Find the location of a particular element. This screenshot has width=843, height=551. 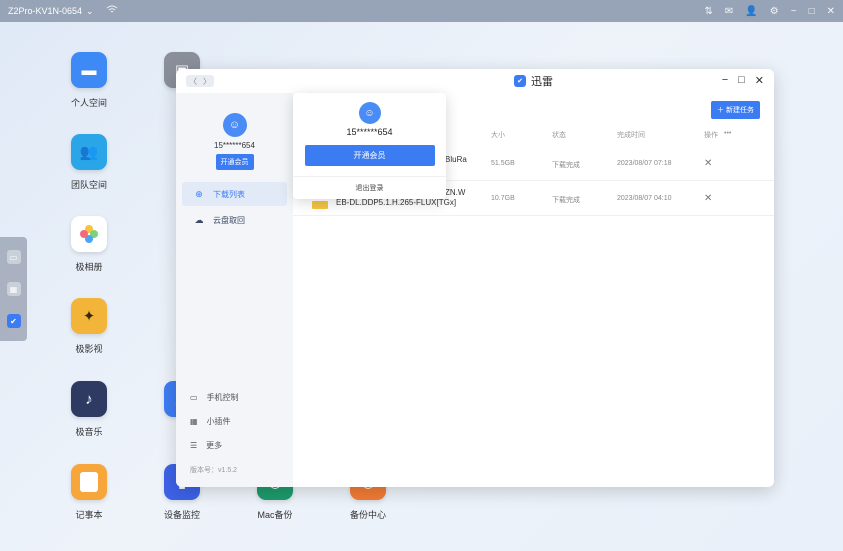

sidebar-item-more: ☰ 更多 is located at coordinates (206, 445).